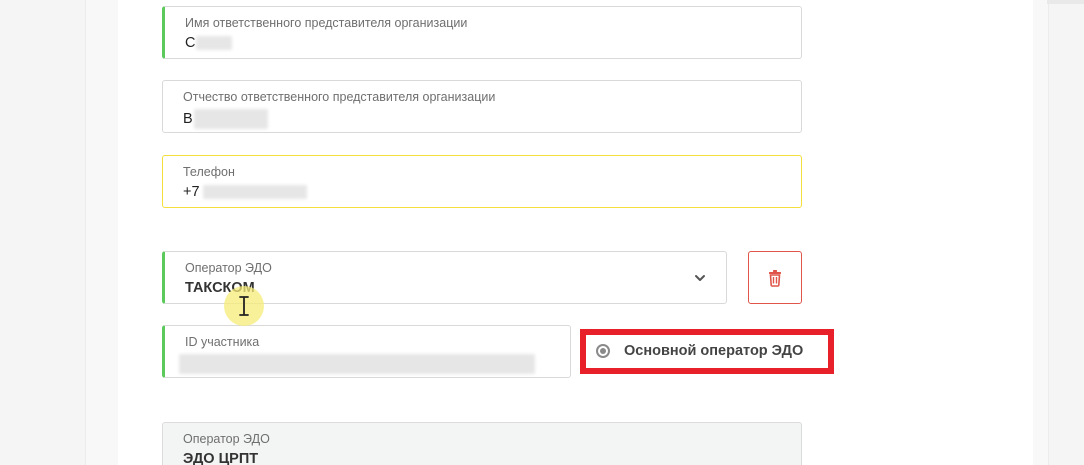  I want to click on trash-icon, so click(775, 278).